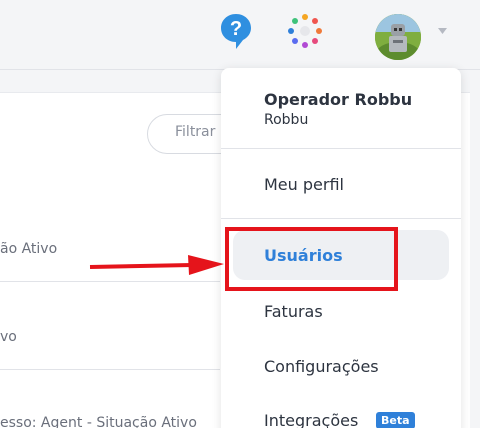  Describe the element at coordinates (305, 31) in the screenshot. I see `apps-icon` at that location.